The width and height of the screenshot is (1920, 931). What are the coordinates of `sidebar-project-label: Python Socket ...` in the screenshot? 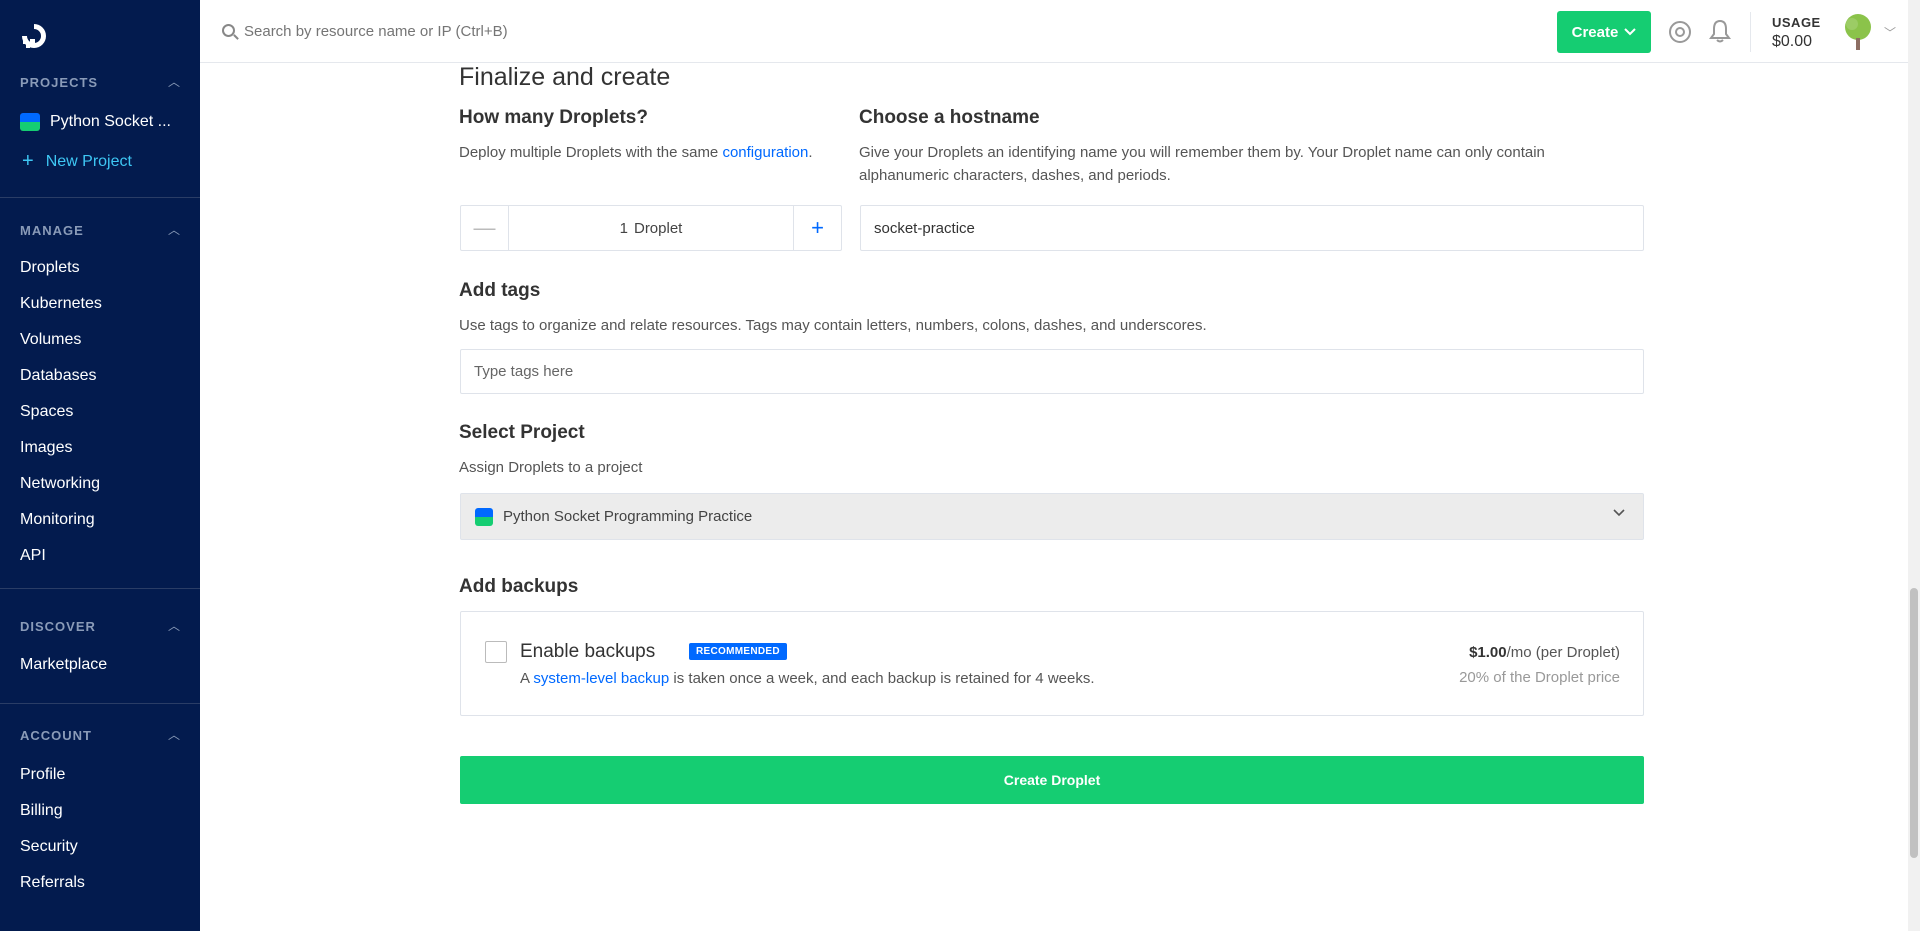 It's located at (110, 121).